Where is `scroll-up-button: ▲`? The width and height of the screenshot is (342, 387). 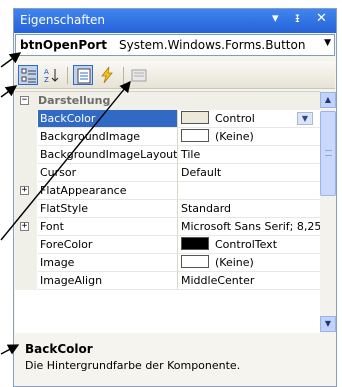 scroll-up-button: ▲ is located at coordinates (328, 100).